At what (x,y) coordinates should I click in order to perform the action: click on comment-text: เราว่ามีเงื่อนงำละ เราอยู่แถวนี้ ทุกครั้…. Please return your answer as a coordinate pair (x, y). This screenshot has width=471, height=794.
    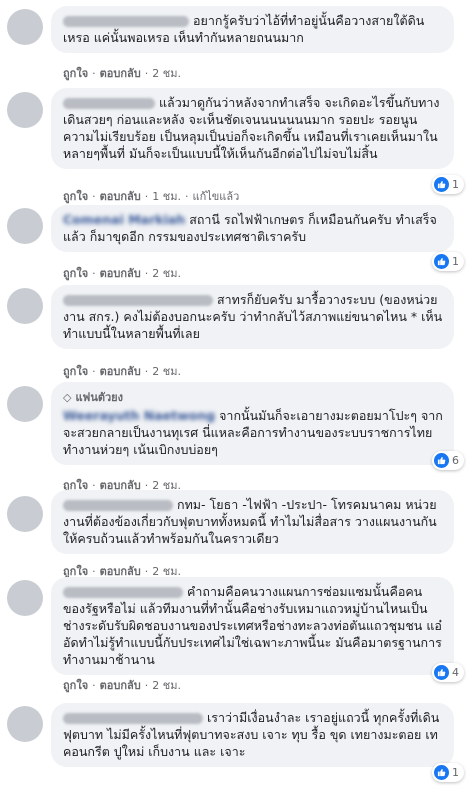
    Looking at the image, I should click on (251, 734).